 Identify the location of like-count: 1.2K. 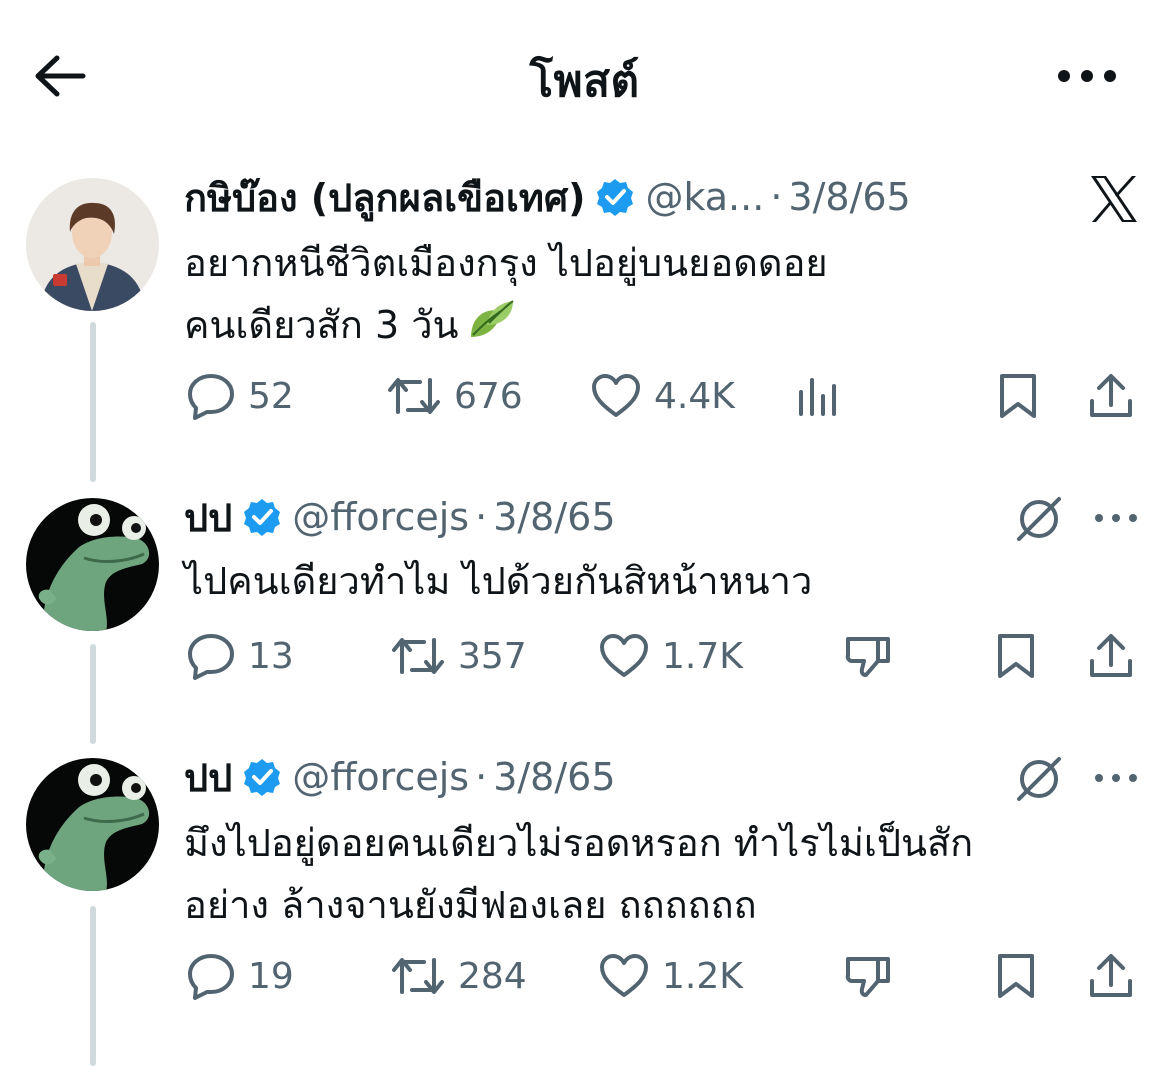
(702, 976).